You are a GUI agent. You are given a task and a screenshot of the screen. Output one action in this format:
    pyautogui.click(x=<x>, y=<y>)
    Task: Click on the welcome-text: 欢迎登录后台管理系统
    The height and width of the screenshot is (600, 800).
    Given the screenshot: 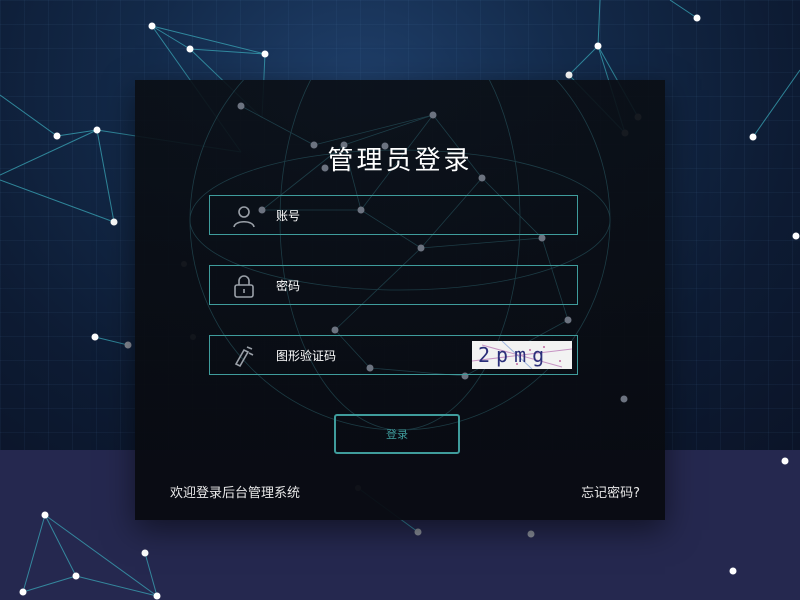 What is the action you would take?
    pyautogui.click(x=235, y=493)
    